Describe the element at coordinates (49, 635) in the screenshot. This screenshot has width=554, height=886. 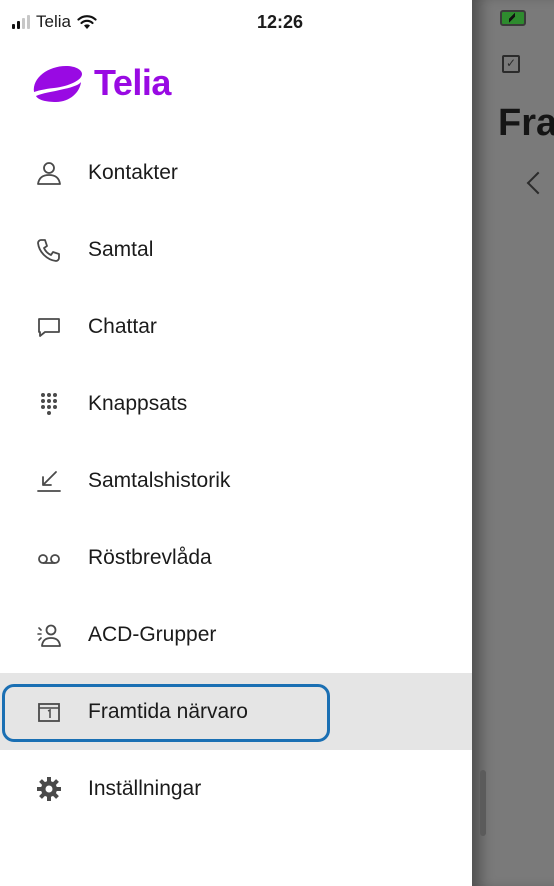
I see `group-icon` at that location.